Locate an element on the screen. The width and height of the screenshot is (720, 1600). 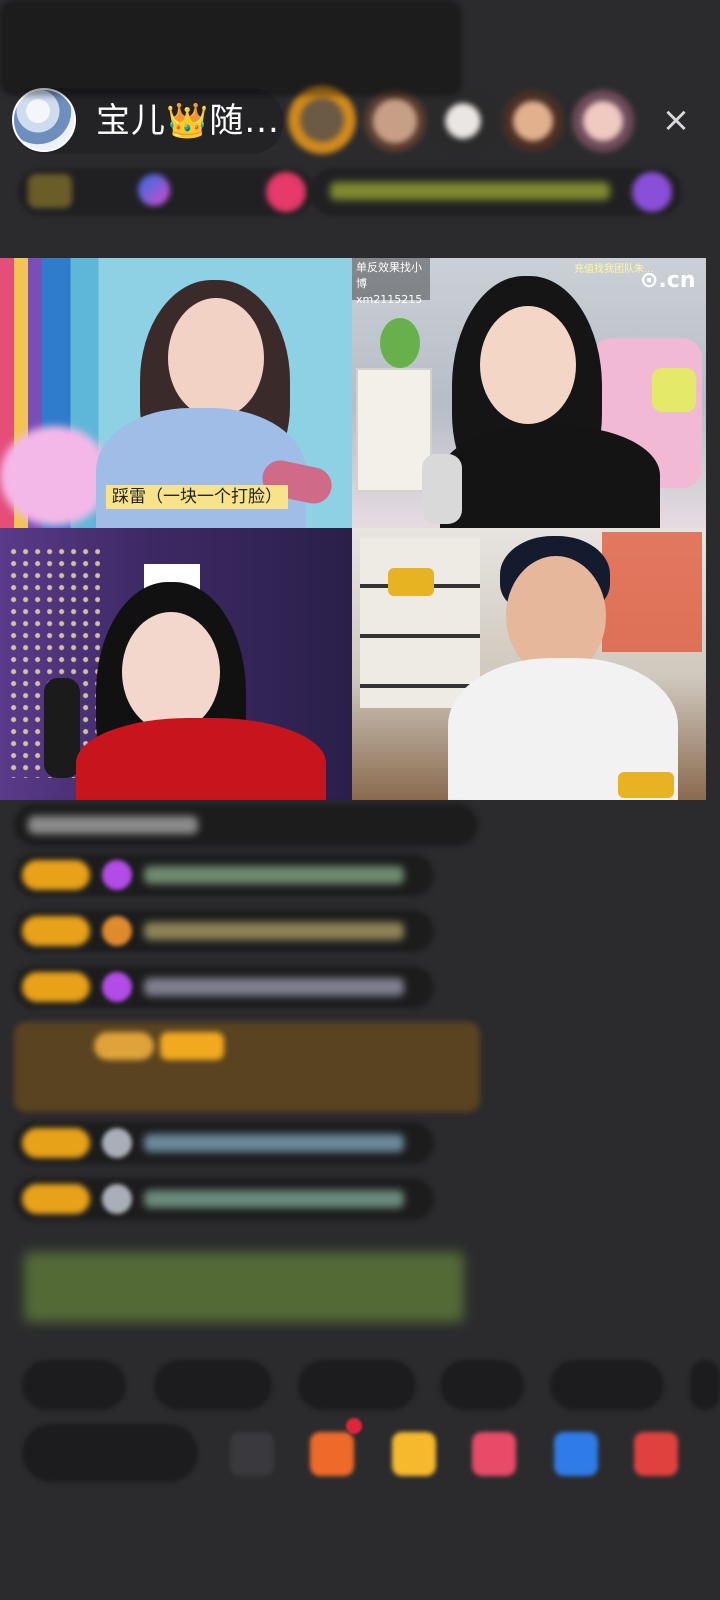
rank-icon is located at coordinates (50, 191).